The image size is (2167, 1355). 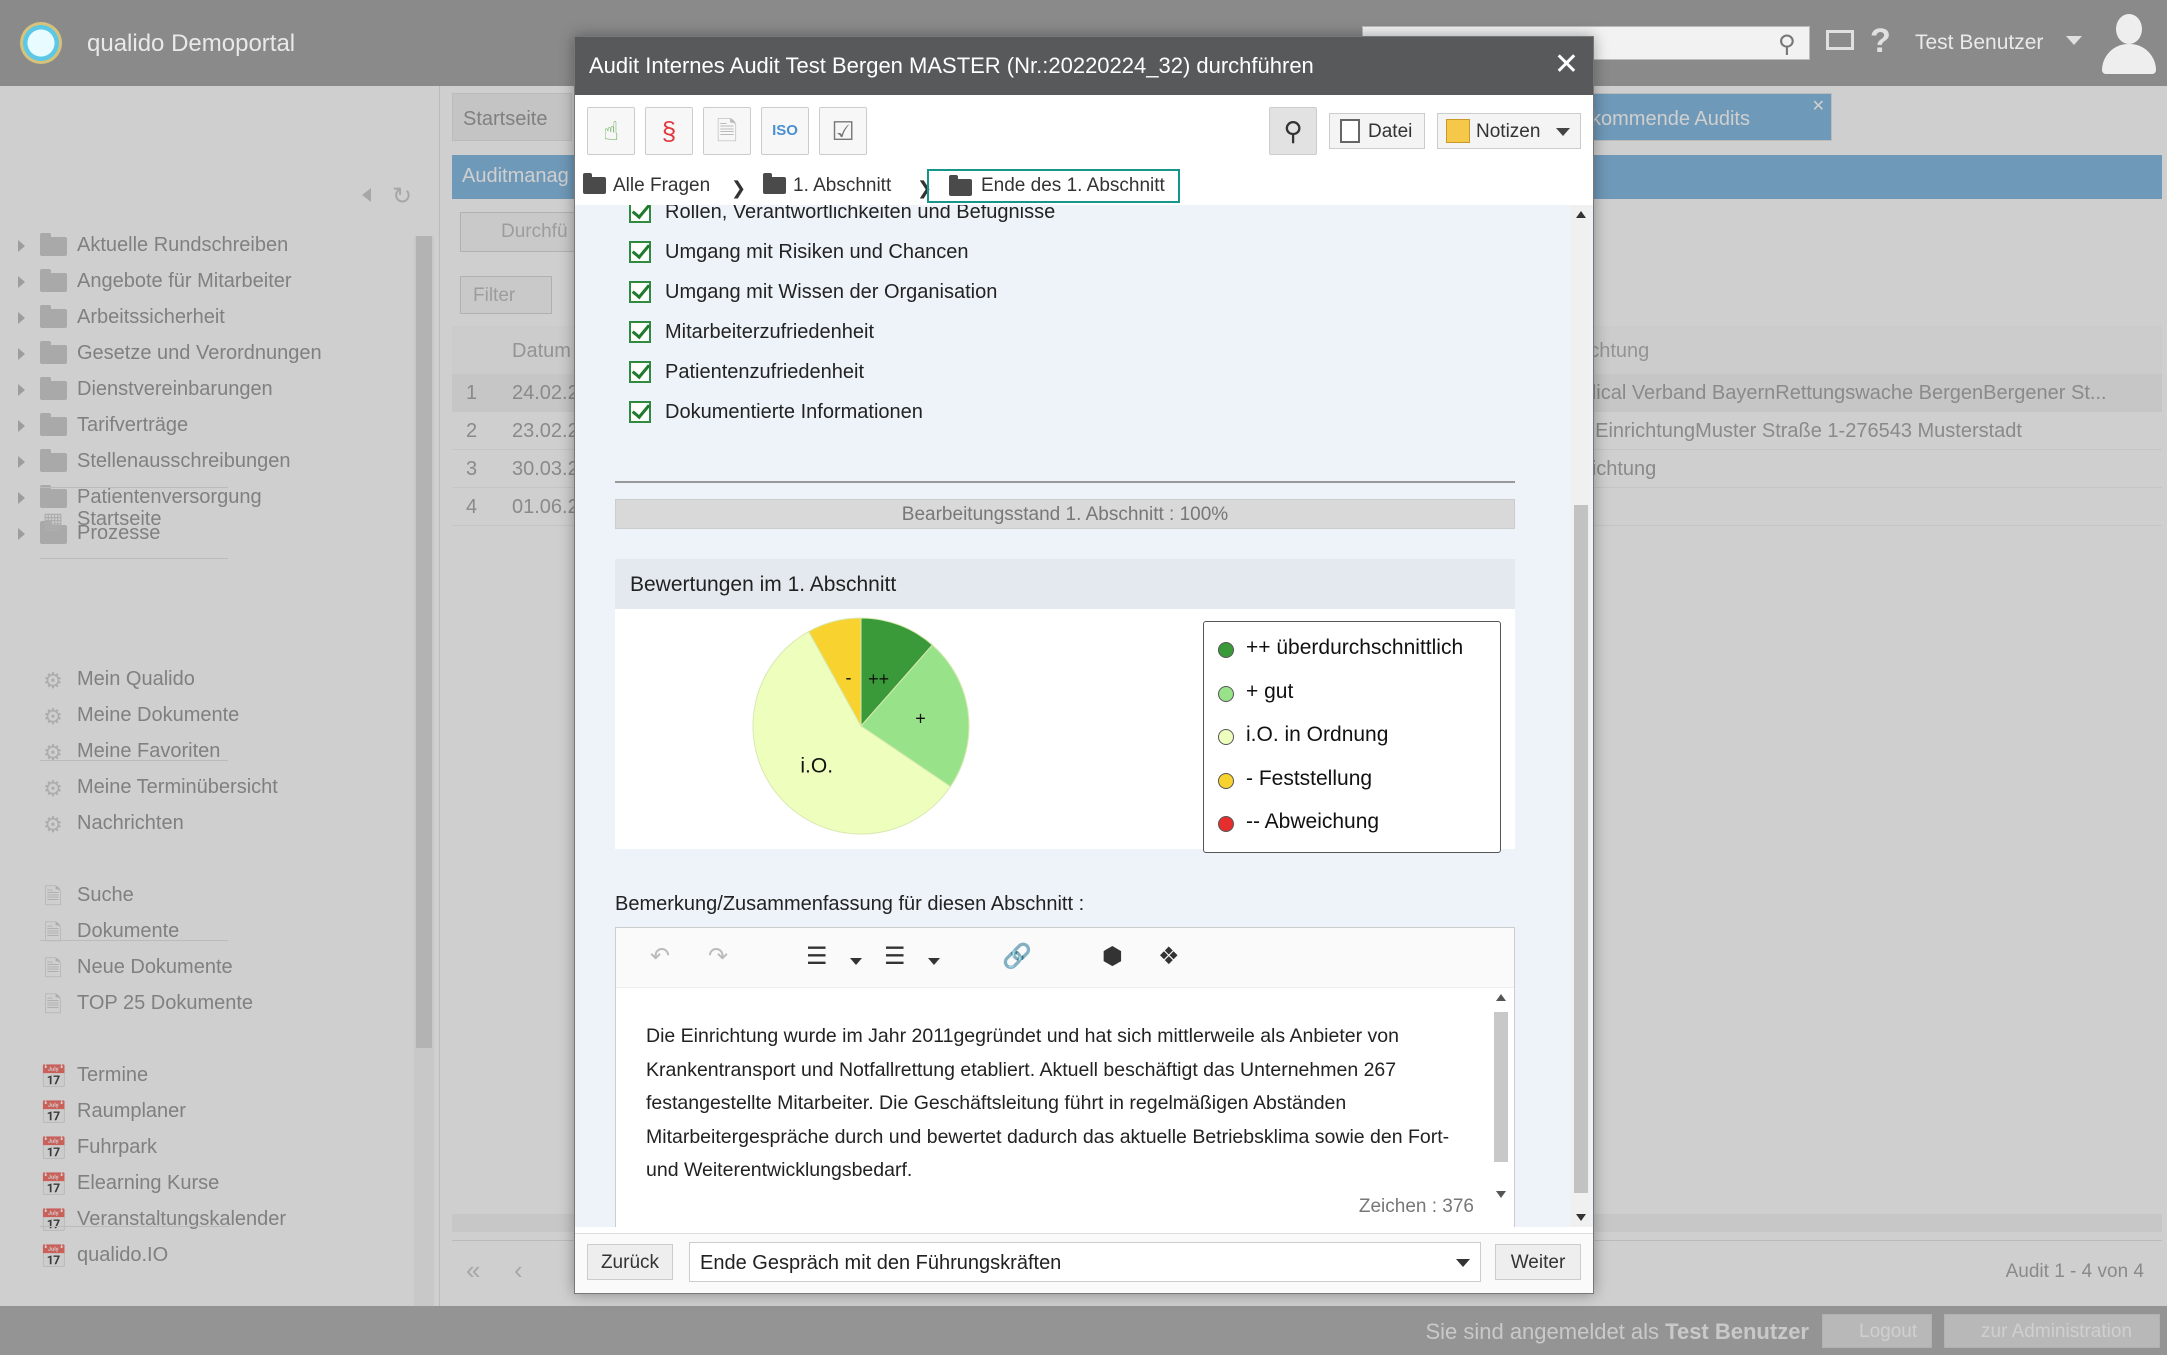 What do you see at coordinates (1416, 1206) in the screenshot?
I see `char-count: Zeichen : 376` at bounding box center [1416, 1206].